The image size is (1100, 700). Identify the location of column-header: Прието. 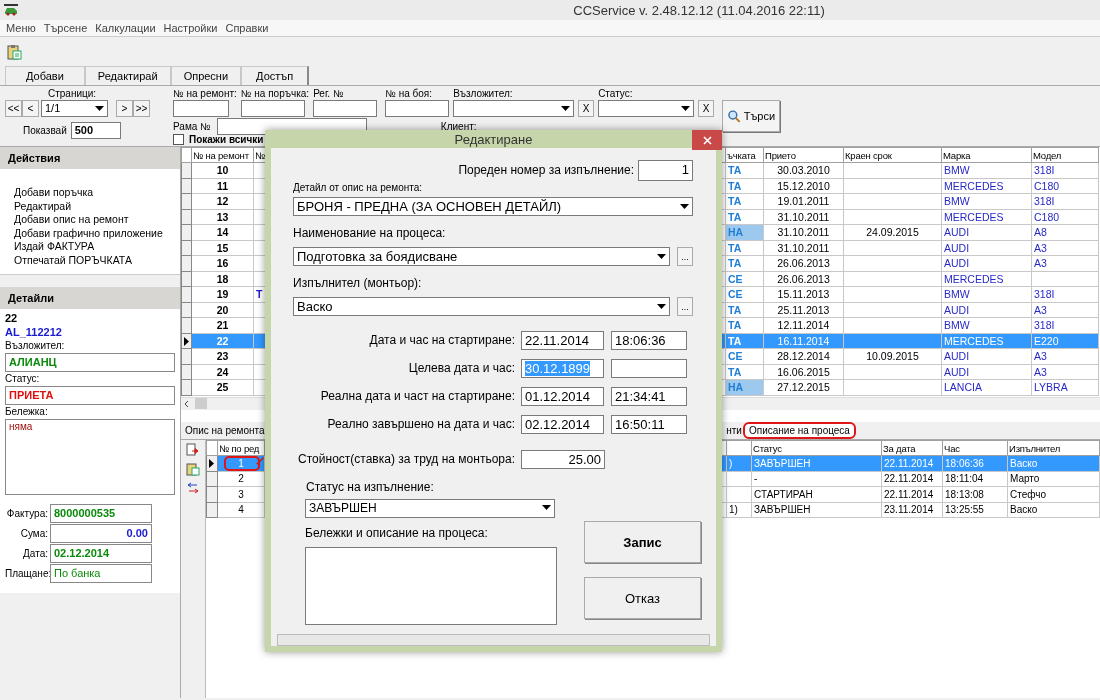
(803, 155).